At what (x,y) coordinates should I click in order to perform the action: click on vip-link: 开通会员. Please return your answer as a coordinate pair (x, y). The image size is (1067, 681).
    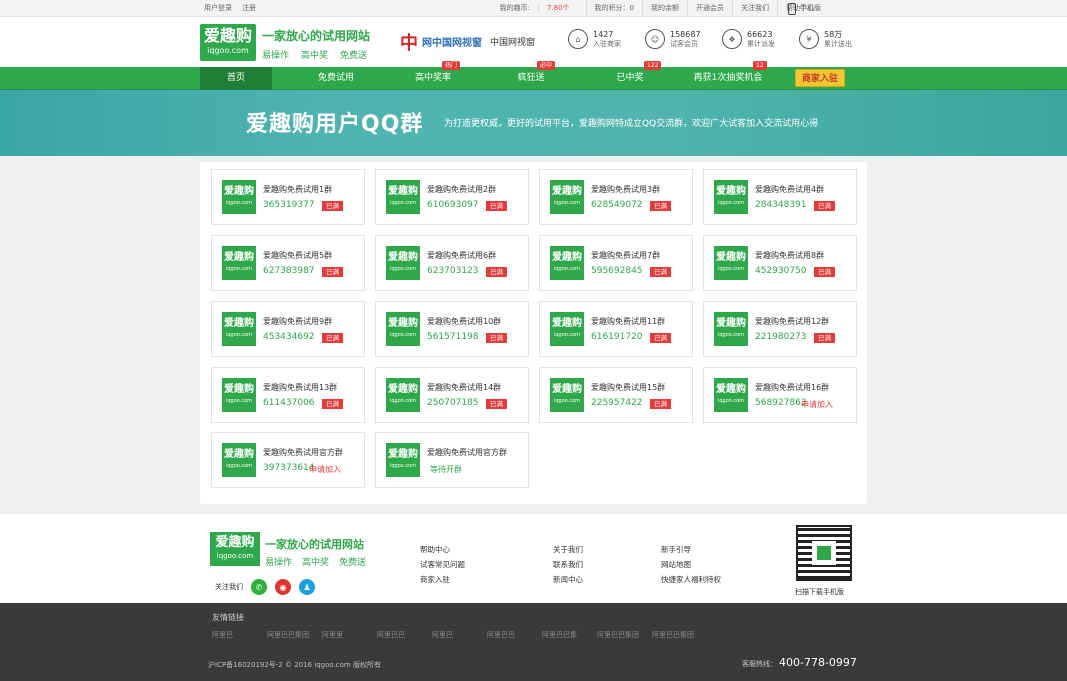
    Looking at the image, I should click on (709, 8).